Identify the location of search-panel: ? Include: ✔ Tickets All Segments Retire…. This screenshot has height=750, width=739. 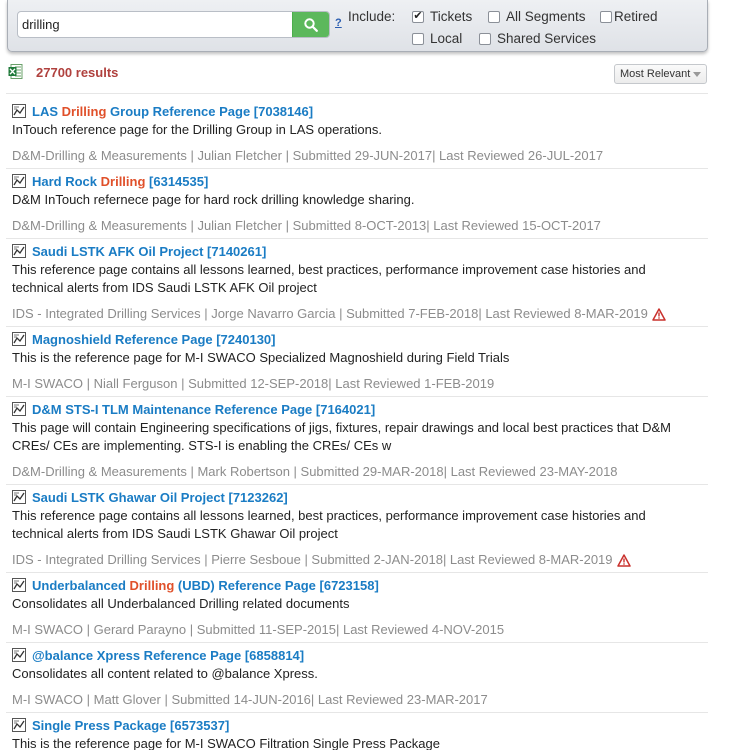
(357, 26).